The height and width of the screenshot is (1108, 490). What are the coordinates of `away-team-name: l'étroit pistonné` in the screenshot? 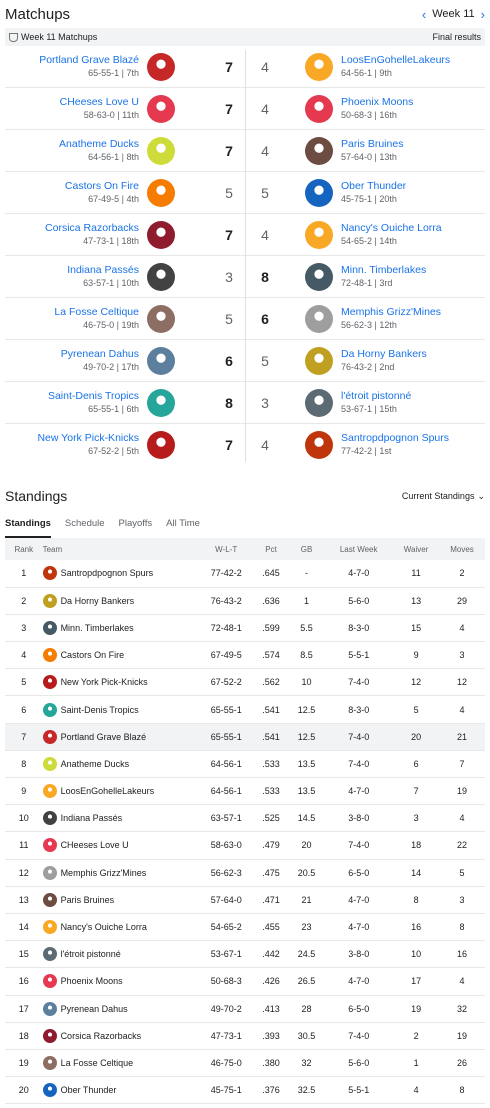 It's located at (376, 396).